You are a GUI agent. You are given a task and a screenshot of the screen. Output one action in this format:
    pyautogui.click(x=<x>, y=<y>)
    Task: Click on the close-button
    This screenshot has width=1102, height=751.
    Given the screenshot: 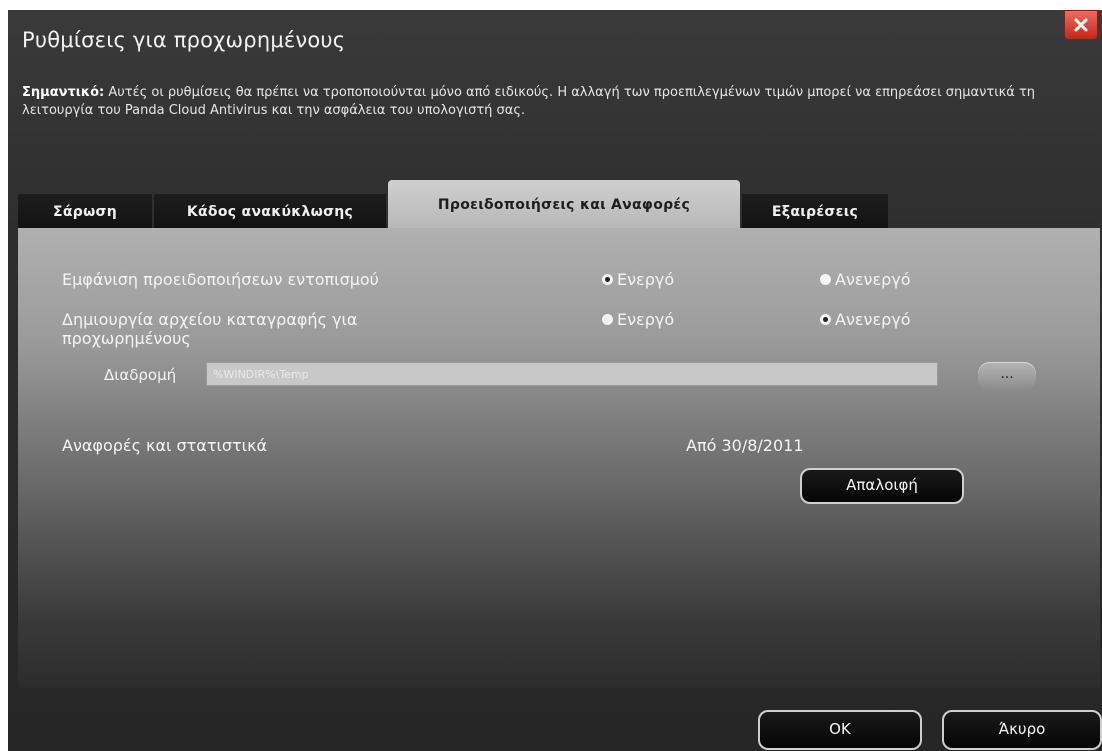 What is the action you would take?
    pyautogui.click(x=1081, y=25)
    